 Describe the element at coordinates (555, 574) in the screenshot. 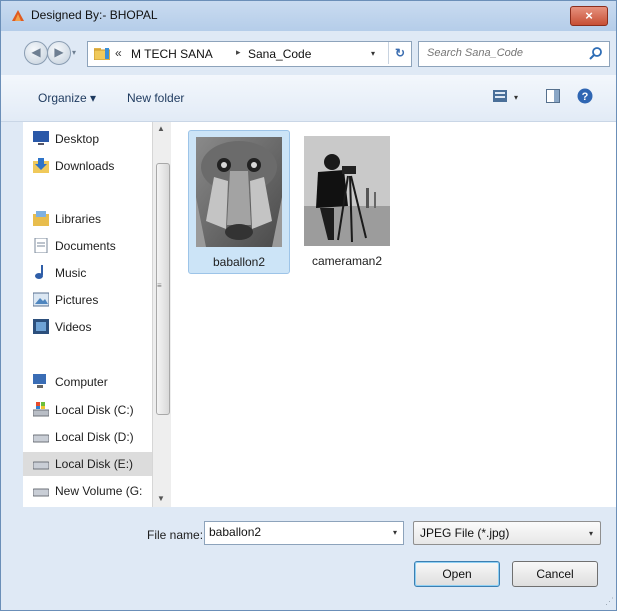

I see `cancel-button: Cancel` at that location.